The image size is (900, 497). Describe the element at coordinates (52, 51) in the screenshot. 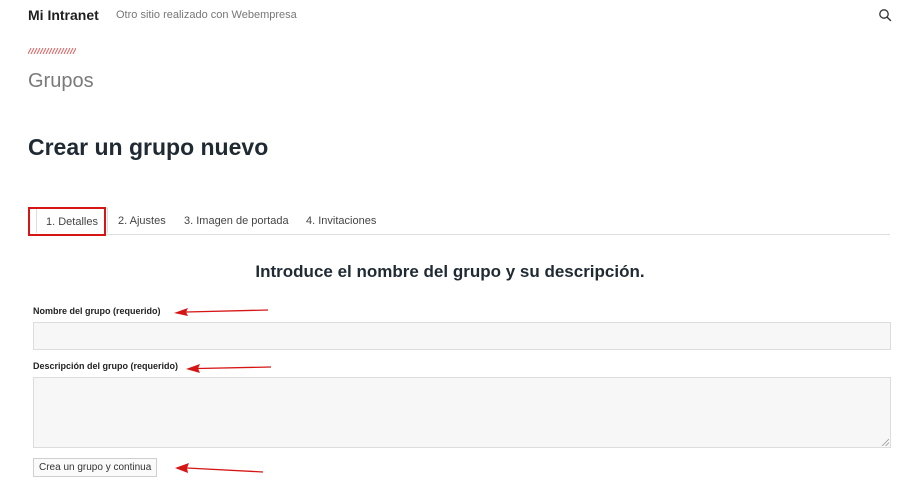

I see `decorative-stripes` at that location.